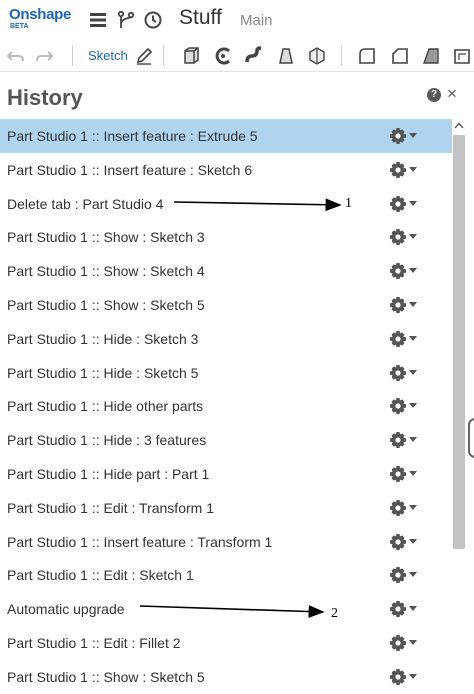 This screenshot has height=694, width=474. I want to click on close-icon: ×, so click(452, 94).